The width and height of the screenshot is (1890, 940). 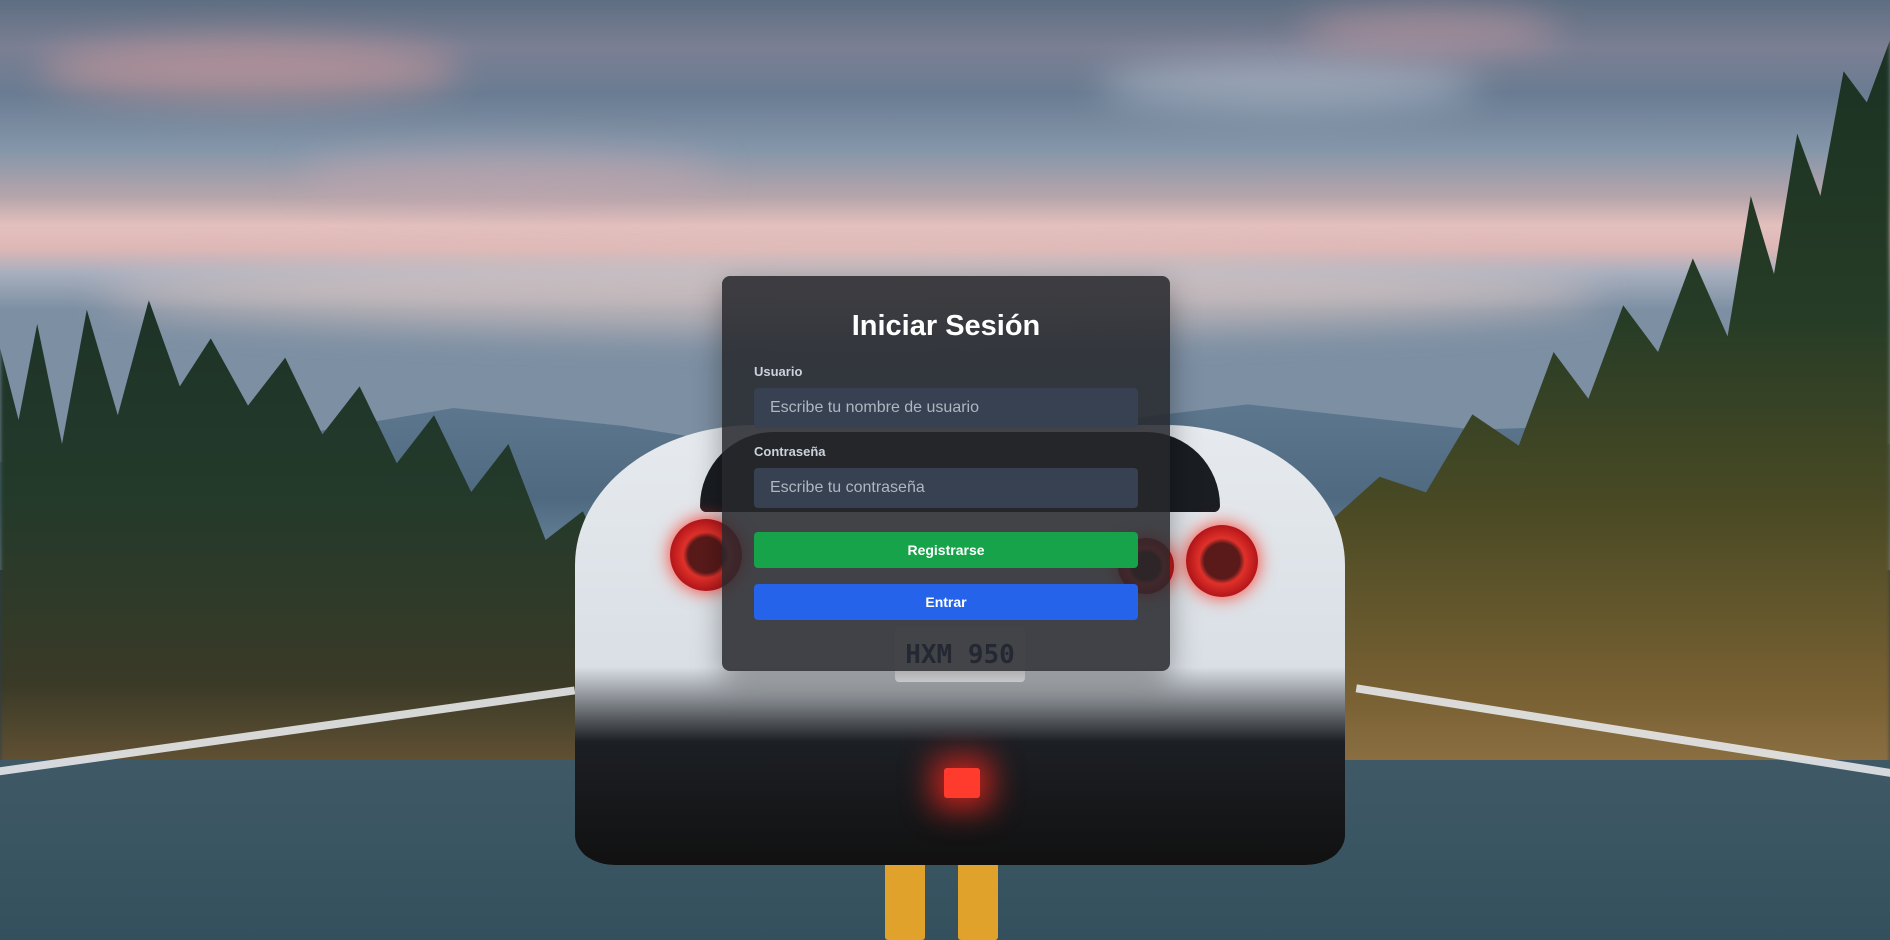 What do you see at coordinates (790, 451) in the screenshot?
I see `password-label: Contraseña` at bounding box center [790, 451].